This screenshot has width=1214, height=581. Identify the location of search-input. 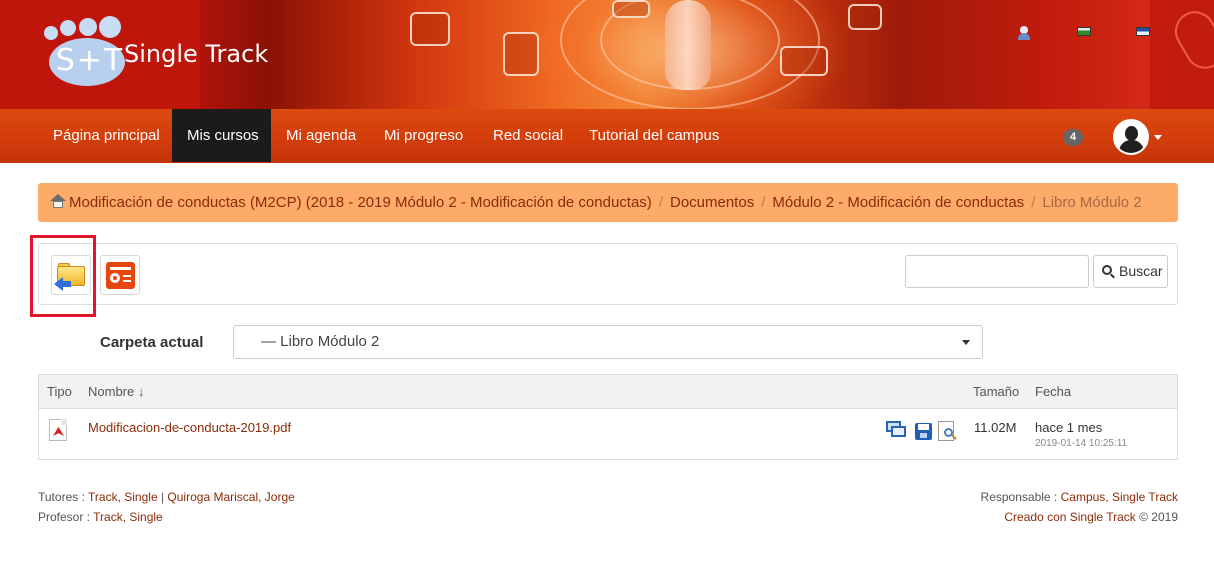
(997, 271).